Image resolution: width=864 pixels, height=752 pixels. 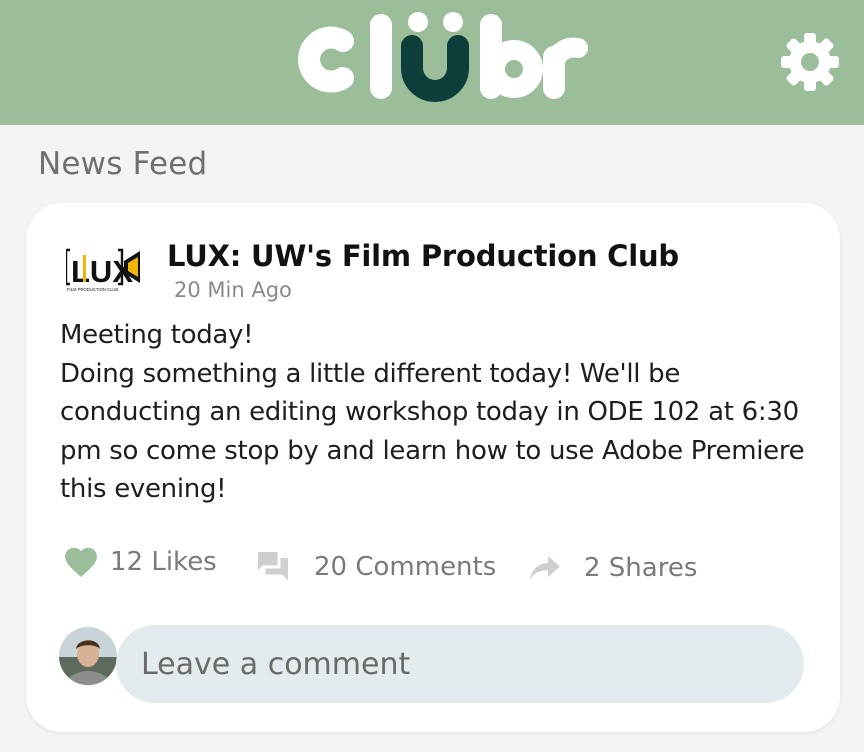 What do you see at coordinates (443, 57) in the screenshot?
I see `app-logo` at bounding box center [443, 57].